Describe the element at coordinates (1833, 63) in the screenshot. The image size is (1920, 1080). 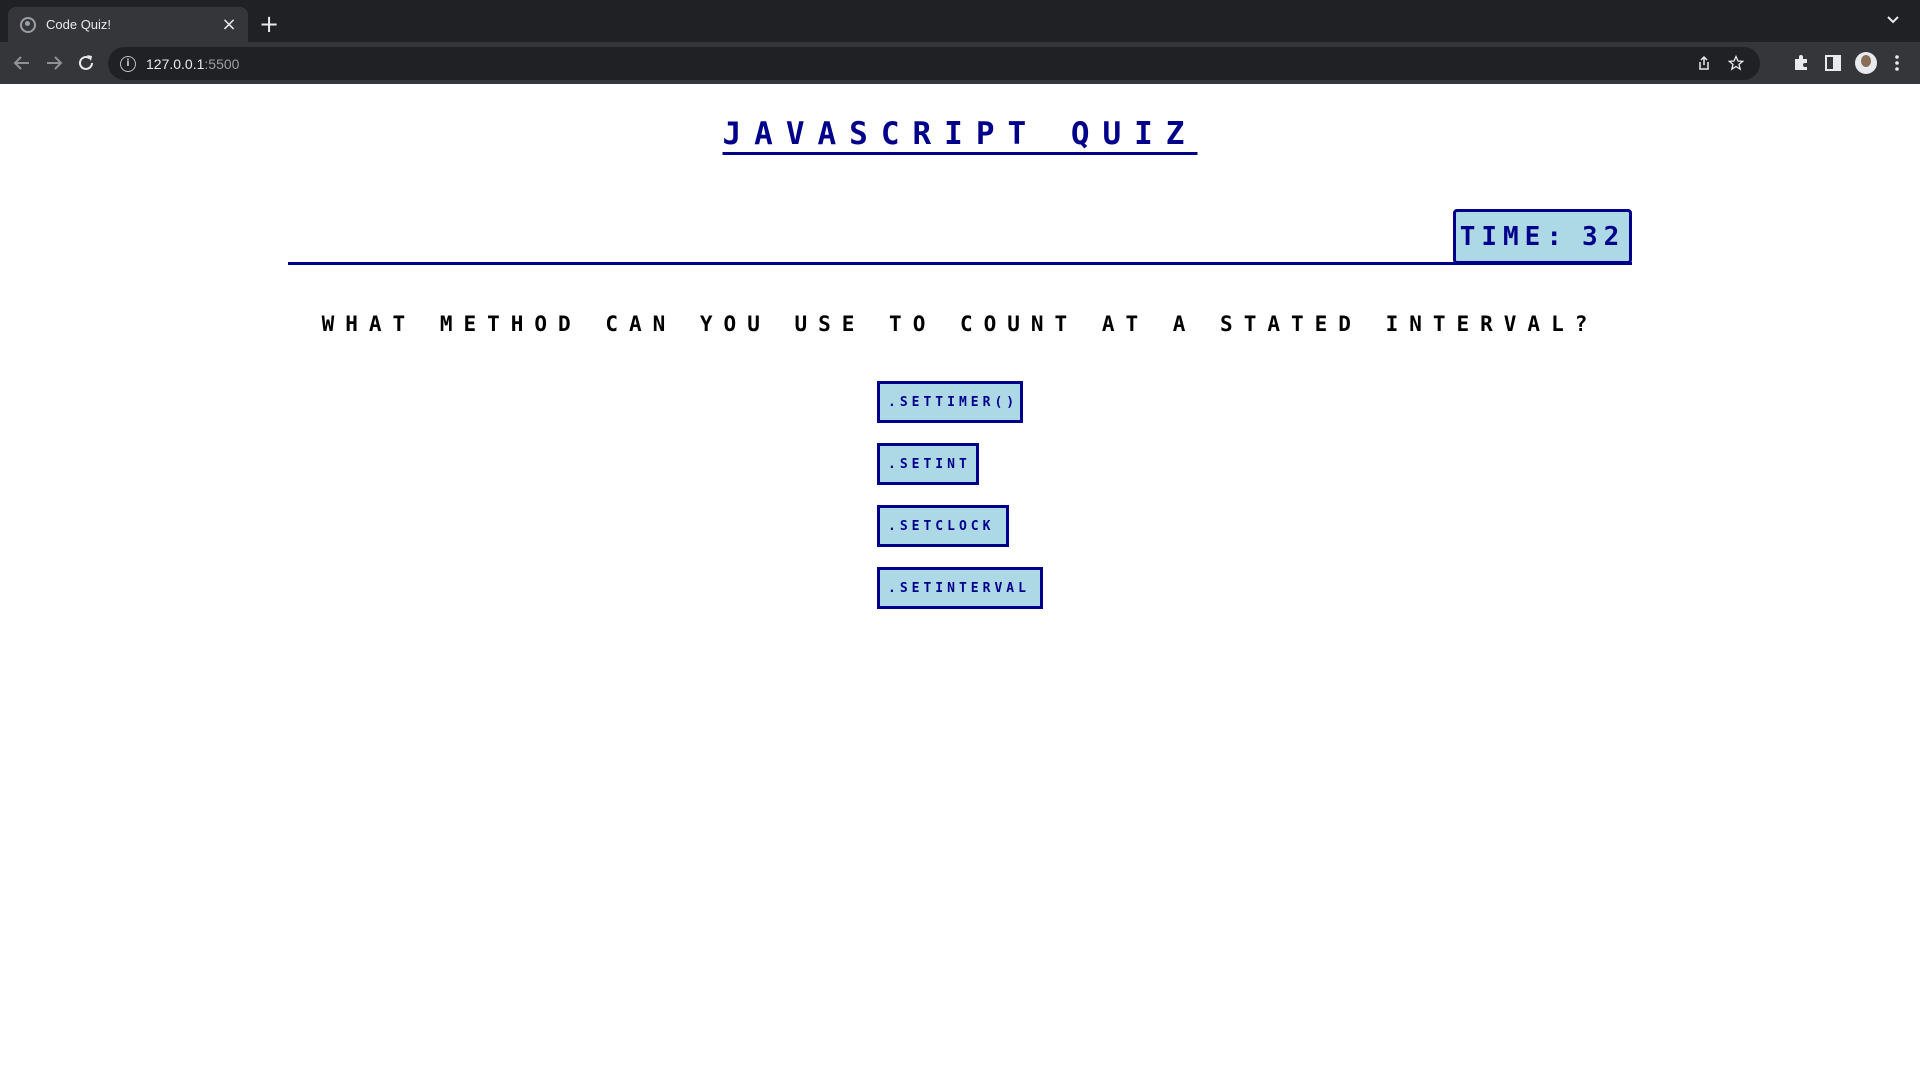
I see `side-panel-icon` at that location.